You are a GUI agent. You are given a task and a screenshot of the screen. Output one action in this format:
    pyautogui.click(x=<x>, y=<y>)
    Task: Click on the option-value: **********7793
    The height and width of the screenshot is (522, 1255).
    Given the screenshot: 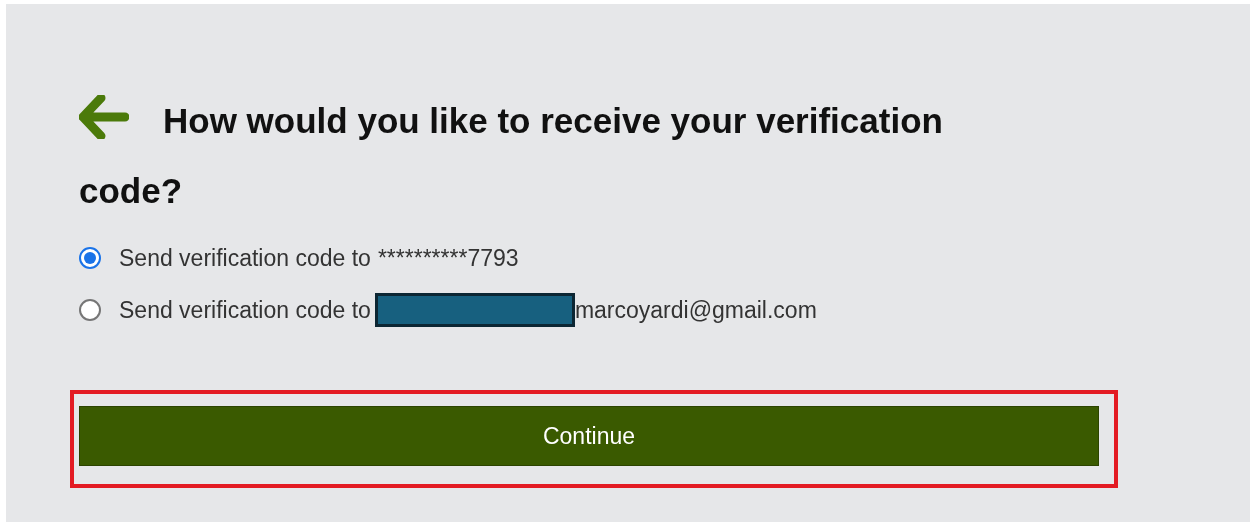 What is the action you would take?
    pyautogui.click(x=448, y=258)
    